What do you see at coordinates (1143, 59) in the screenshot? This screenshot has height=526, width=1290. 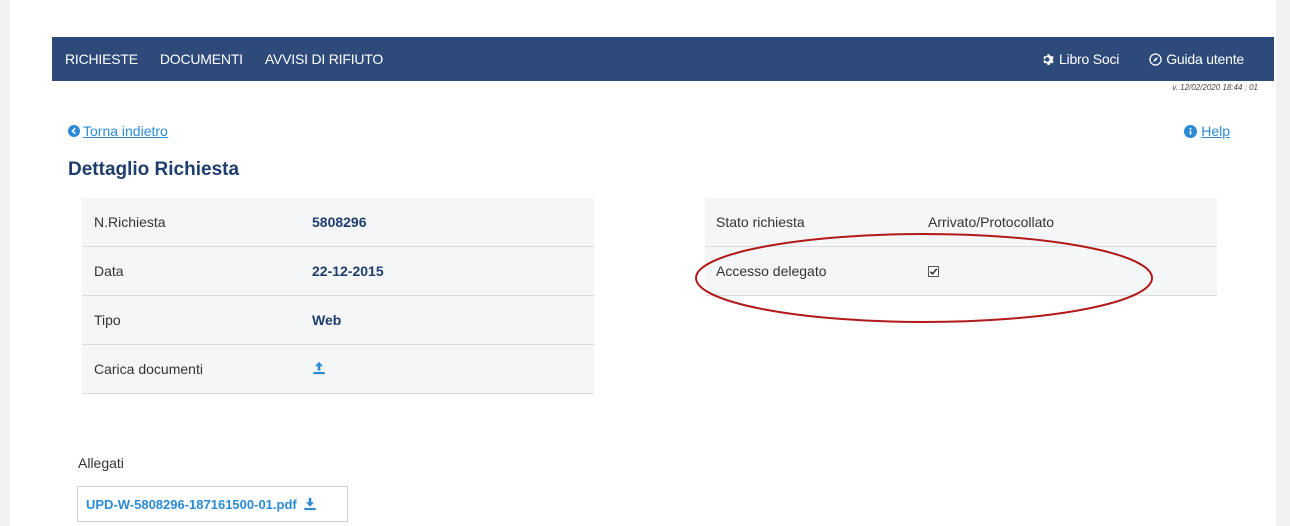 I see `nav-right-group: Libro Soci Guida utente` at bounding box center [1143, 59].